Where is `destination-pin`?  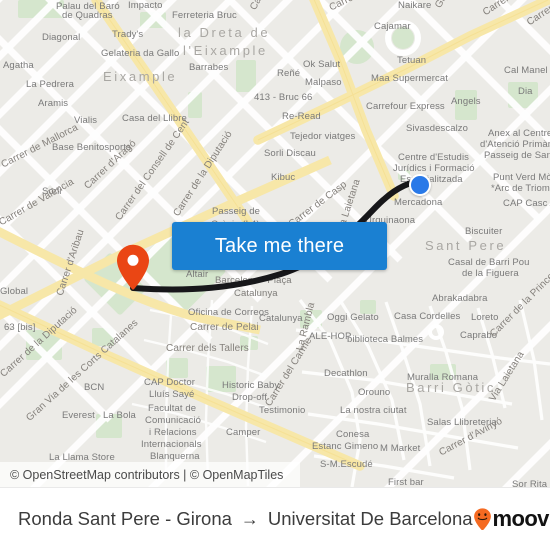
destination-pin is located at coordinates (133, 267).